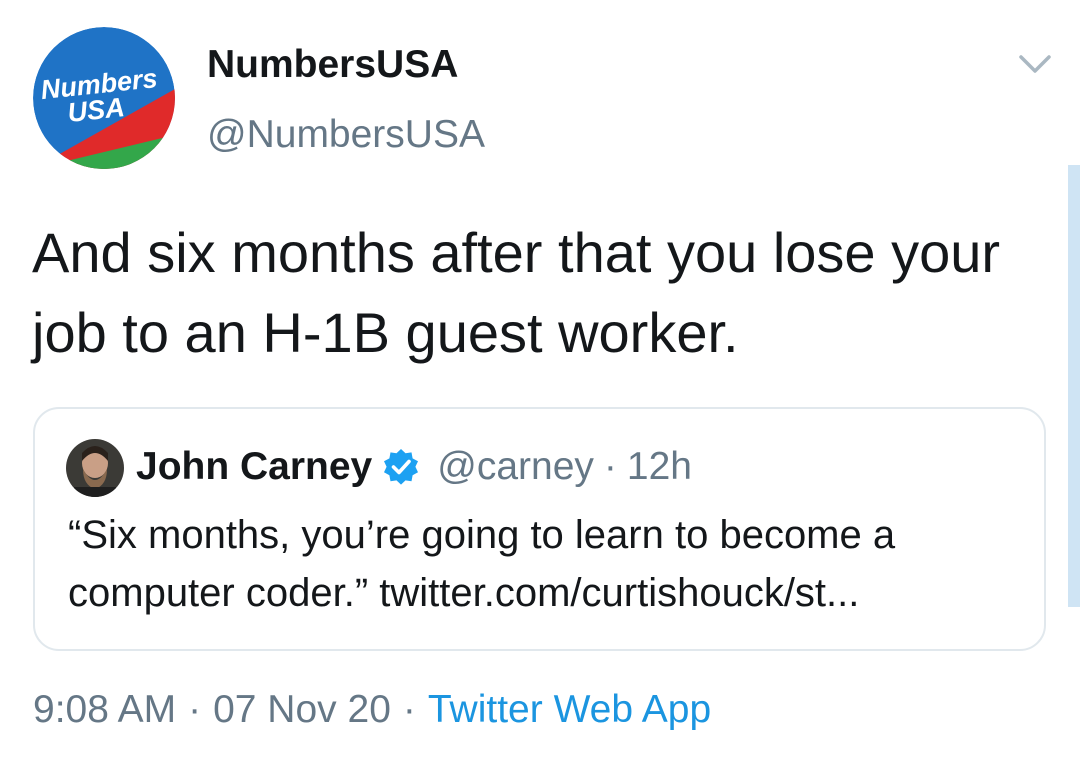  Describe the element at coordinates (254, 467) in the screenshot. I see `quoted-author-name: John Carney` at that location.